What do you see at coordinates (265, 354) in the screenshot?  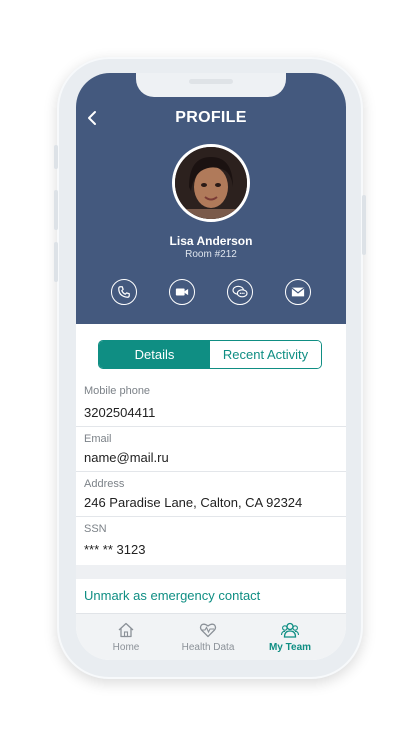 I see `tab-recent-activity: Recent Activity` at bounding box center [265, 354].